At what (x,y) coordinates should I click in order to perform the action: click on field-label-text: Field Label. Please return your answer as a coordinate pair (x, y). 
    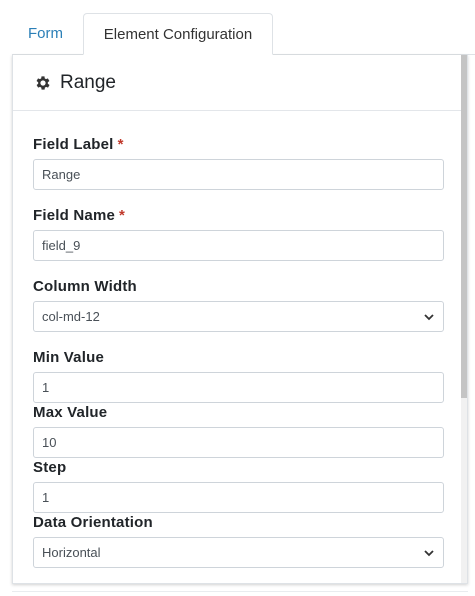
    Looking at the image, I should click on (73, 144).